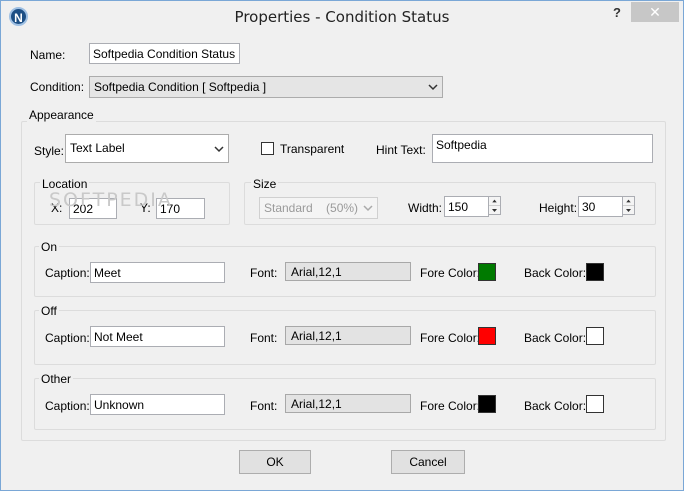 The height and width of the screenshot is (491, 684). I want to click on on-caption-label: Caption:, so click(67, 273).